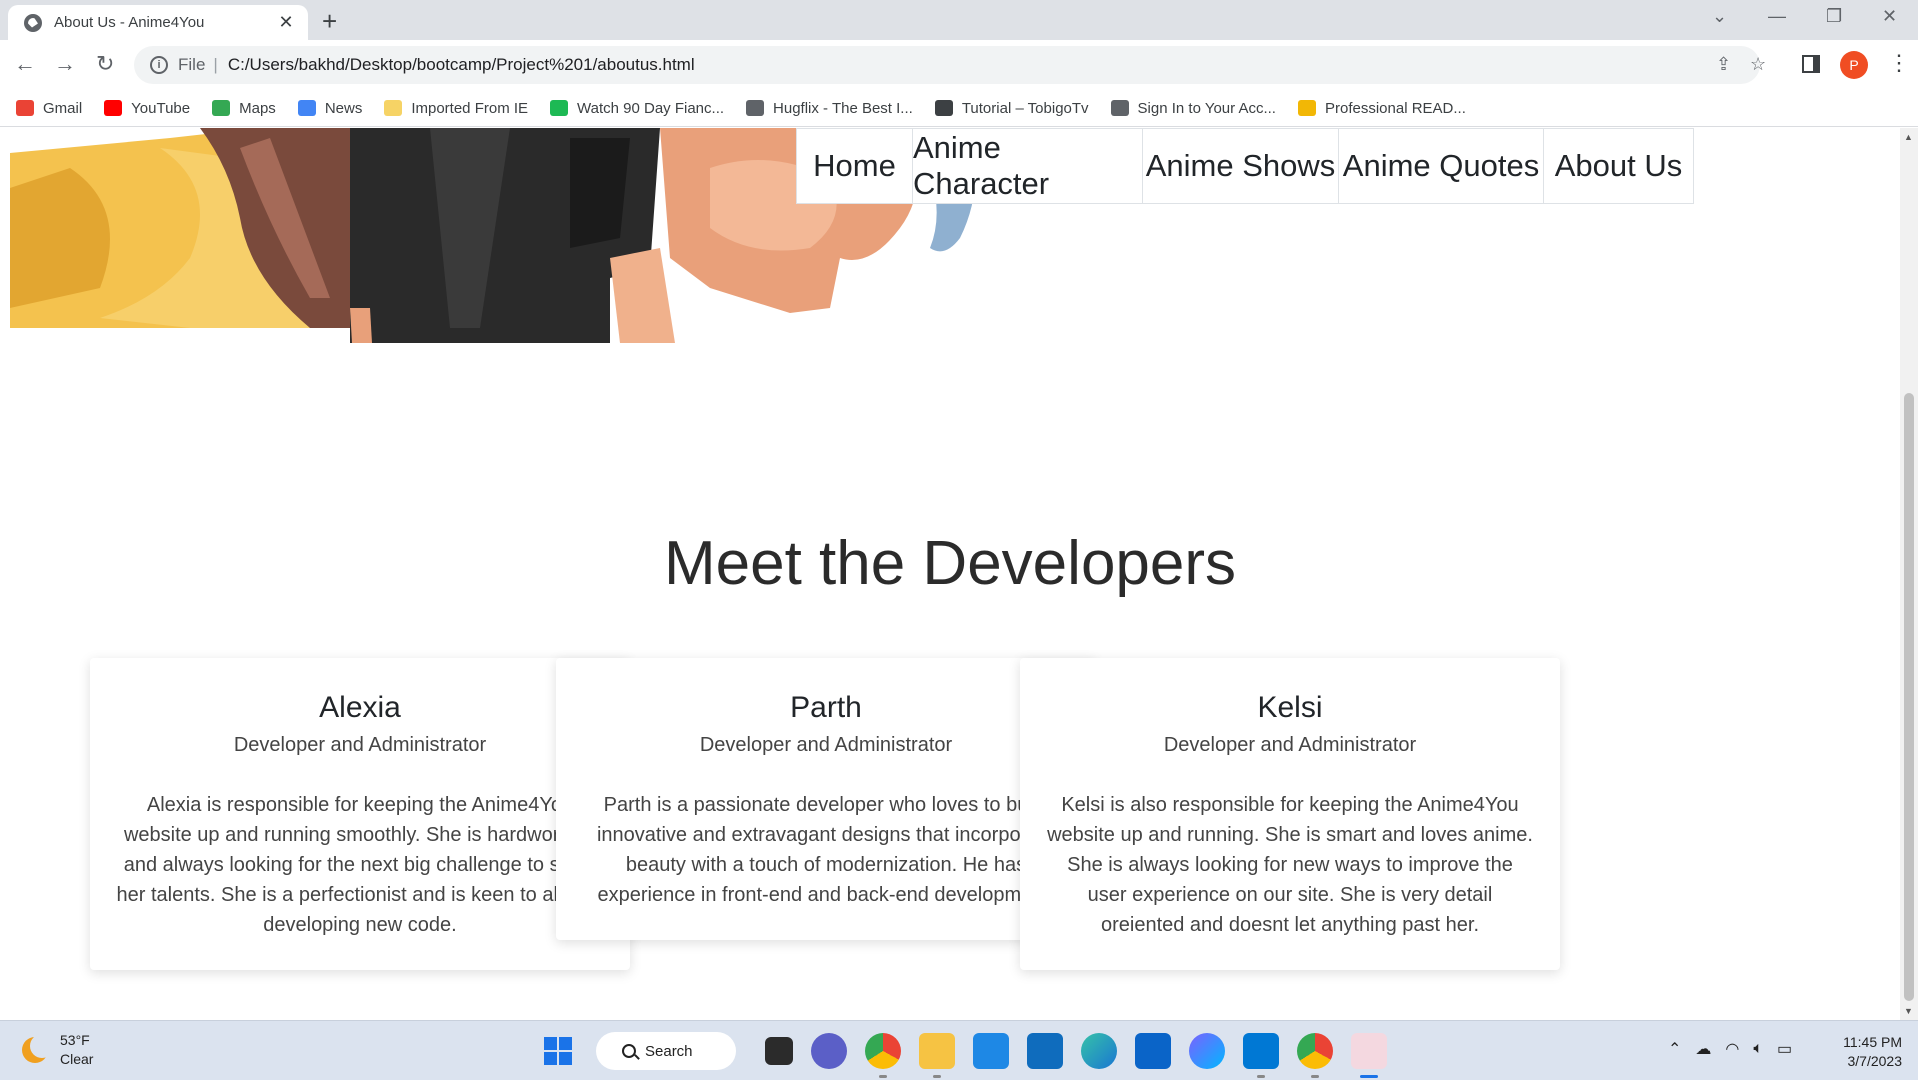 The height and width of the screenshot is (1080, 1918). I want to click on nav-anime-quotes: Anime Quotes, so click(1441, 166).